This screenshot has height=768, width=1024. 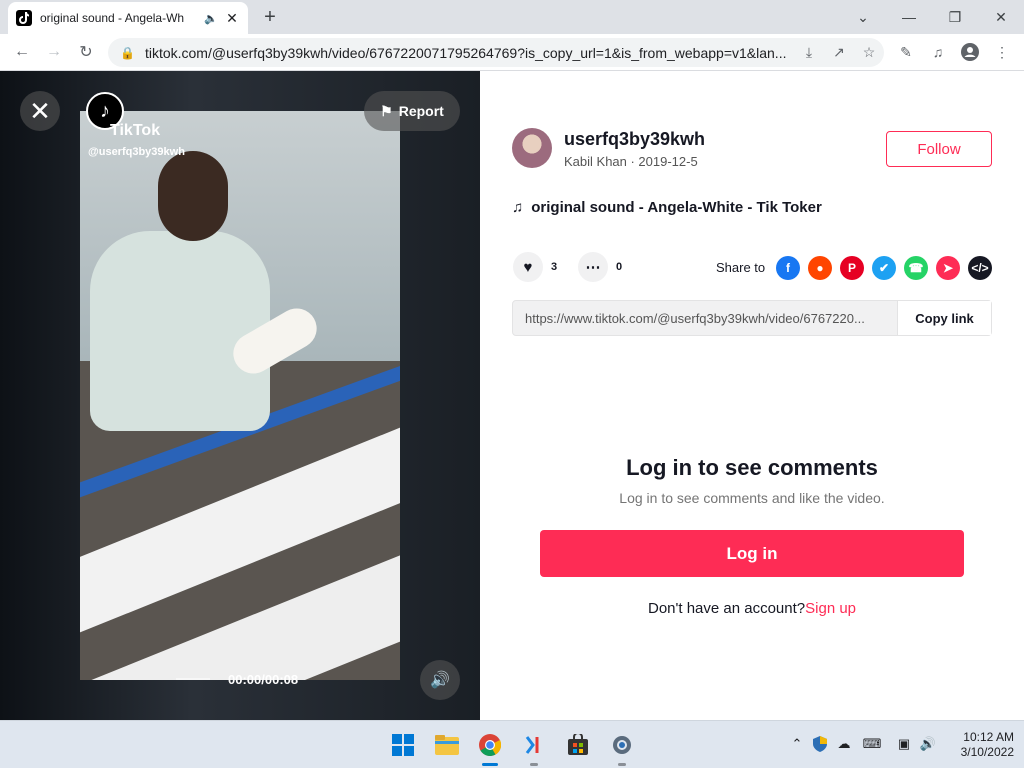 I want to click on window-close-button: ✕, so click(x=1001, y=17).